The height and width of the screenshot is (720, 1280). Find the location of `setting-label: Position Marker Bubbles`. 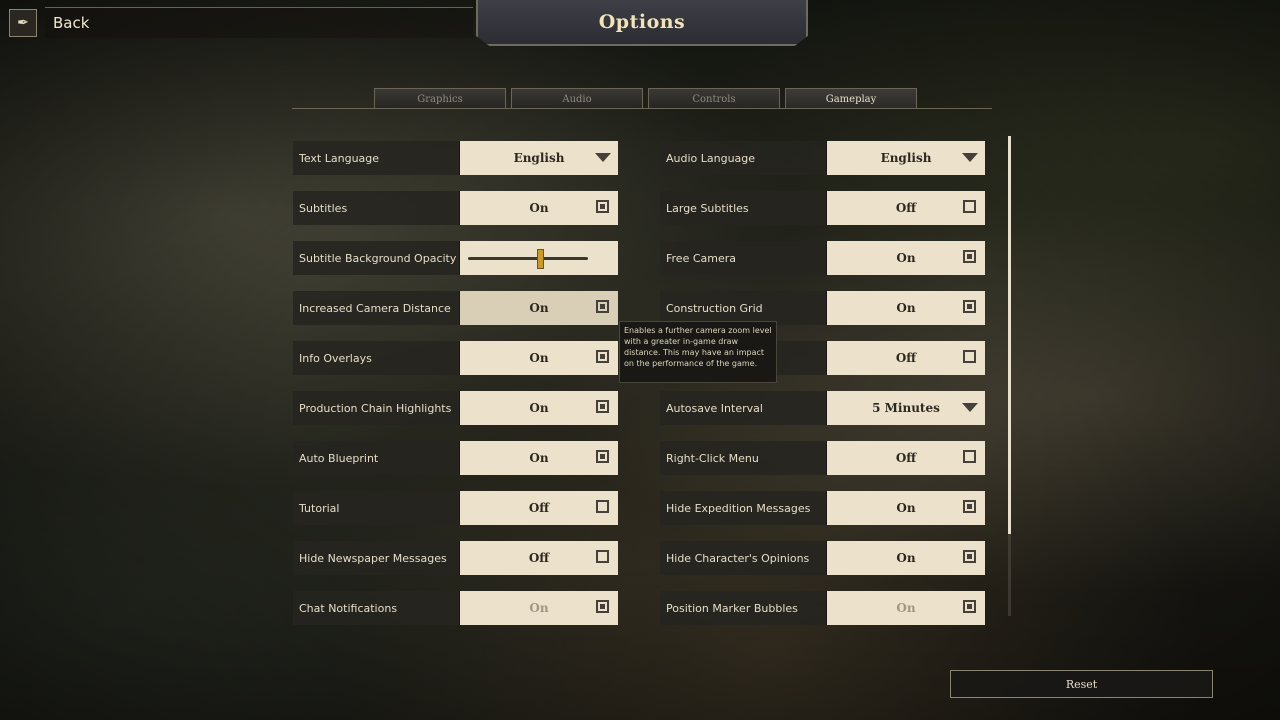

setting-label: Position Marker Bubbles is located at coordinates (743, 608).